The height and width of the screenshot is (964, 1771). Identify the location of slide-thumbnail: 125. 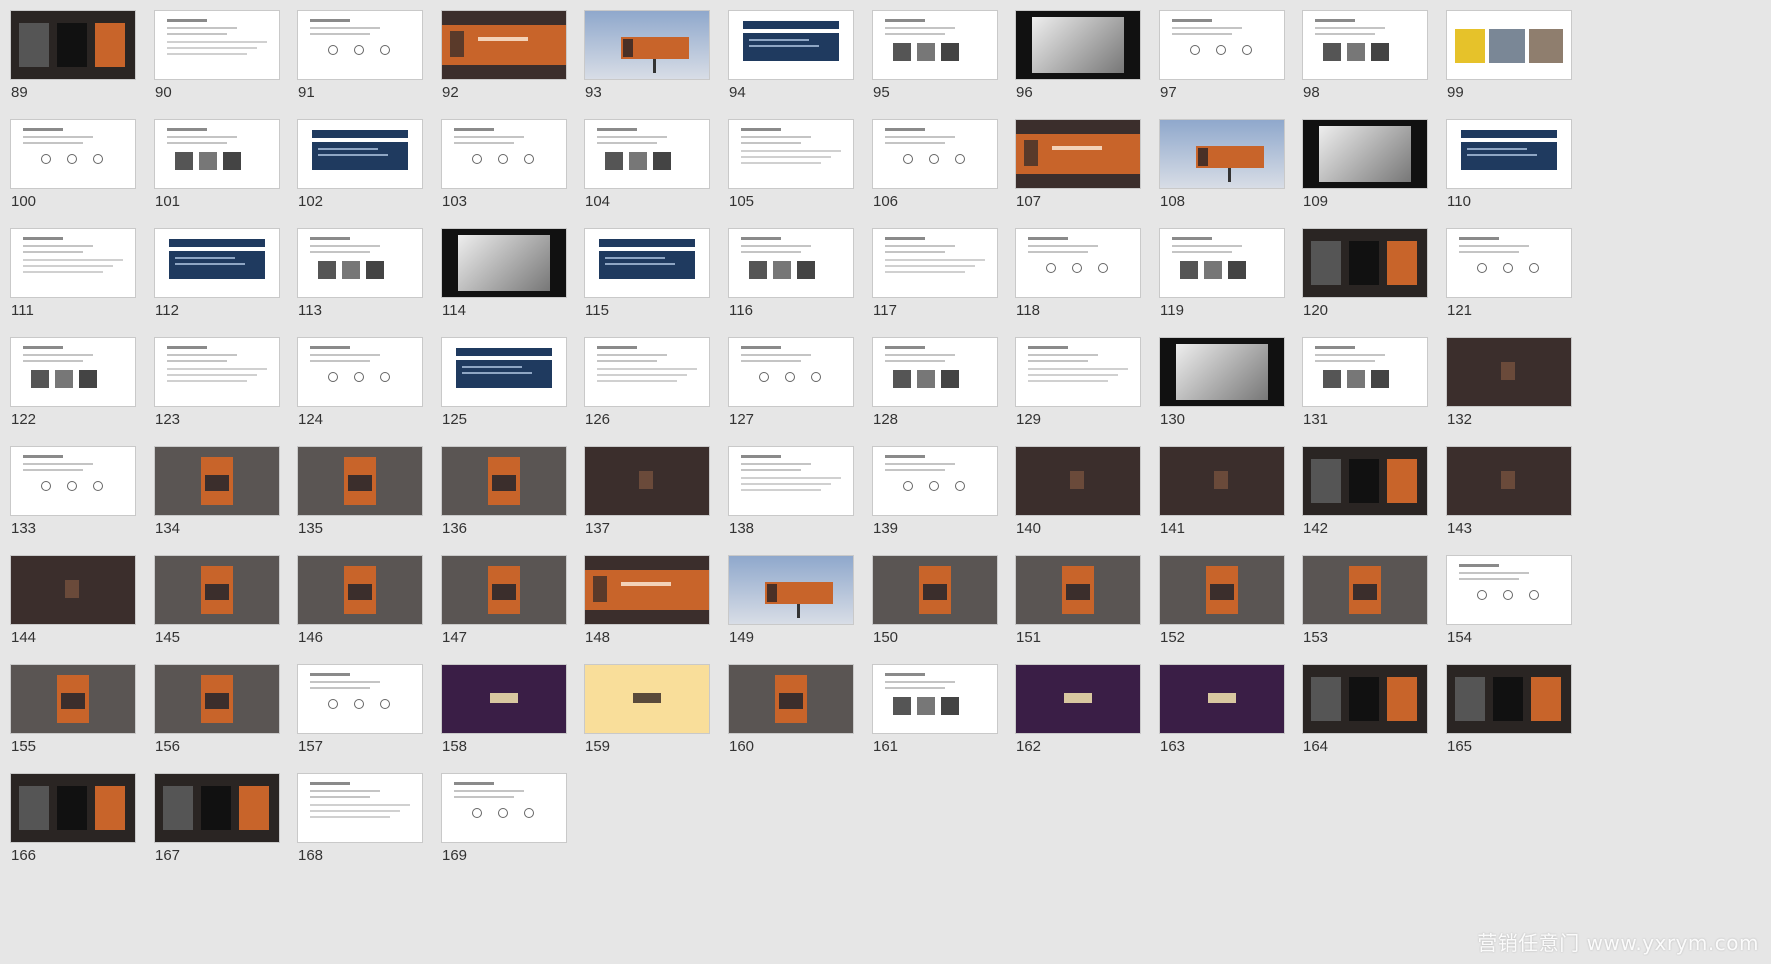
(504, 385).